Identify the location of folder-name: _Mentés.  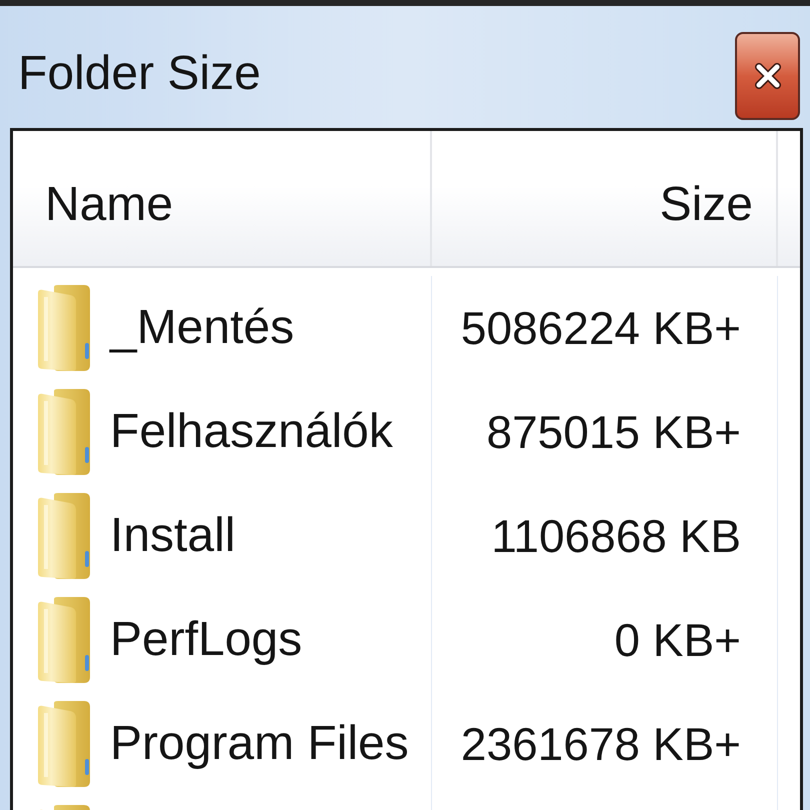
(202, 328).